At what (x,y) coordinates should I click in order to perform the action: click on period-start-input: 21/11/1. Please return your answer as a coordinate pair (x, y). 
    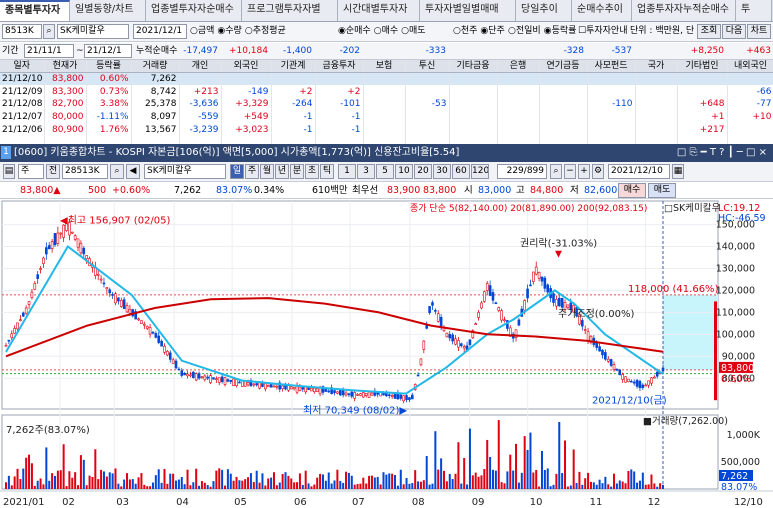
    Looking at the image, I should click on (49, 51).